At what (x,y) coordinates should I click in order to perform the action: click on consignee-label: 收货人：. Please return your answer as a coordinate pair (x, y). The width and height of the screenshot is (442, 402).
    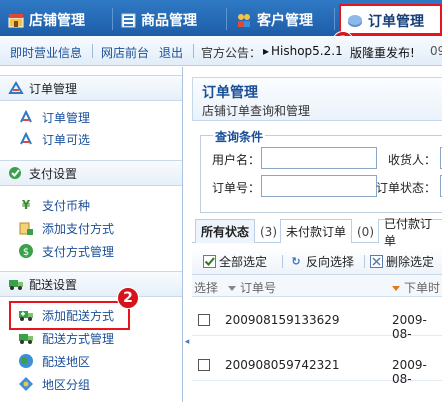
    Looking at the image, I should click on (412, 160).